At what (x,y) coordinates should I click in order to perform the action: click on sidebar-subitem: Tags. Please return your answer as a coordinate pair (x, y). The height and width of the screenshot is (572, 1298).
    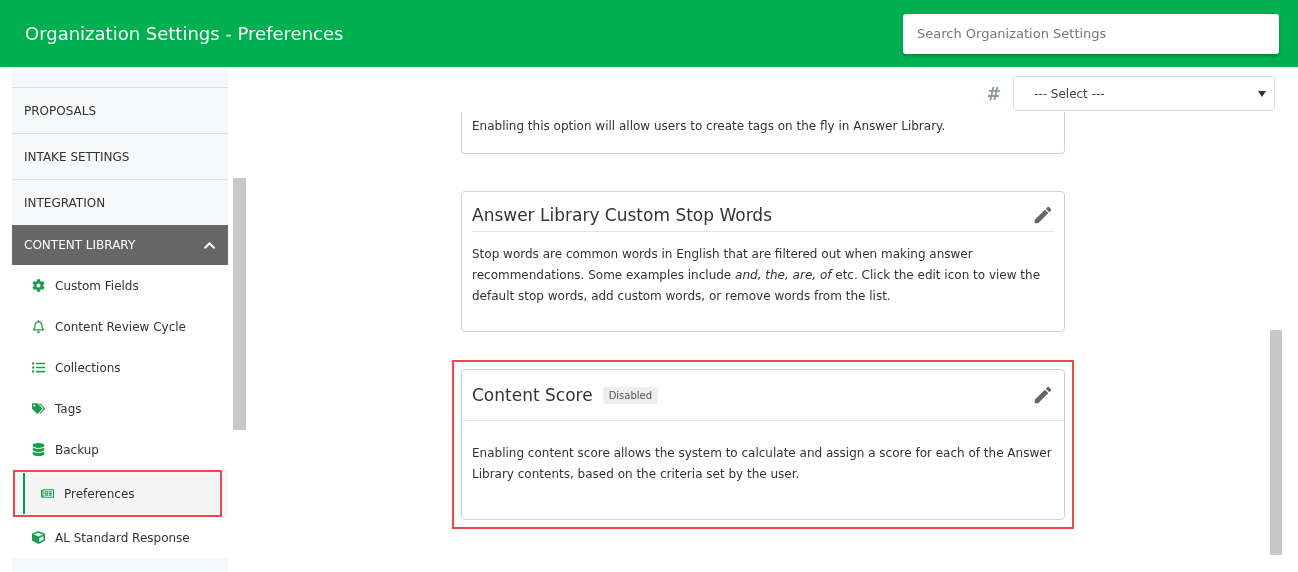
    Looking at the image, I should click on (120, 408).